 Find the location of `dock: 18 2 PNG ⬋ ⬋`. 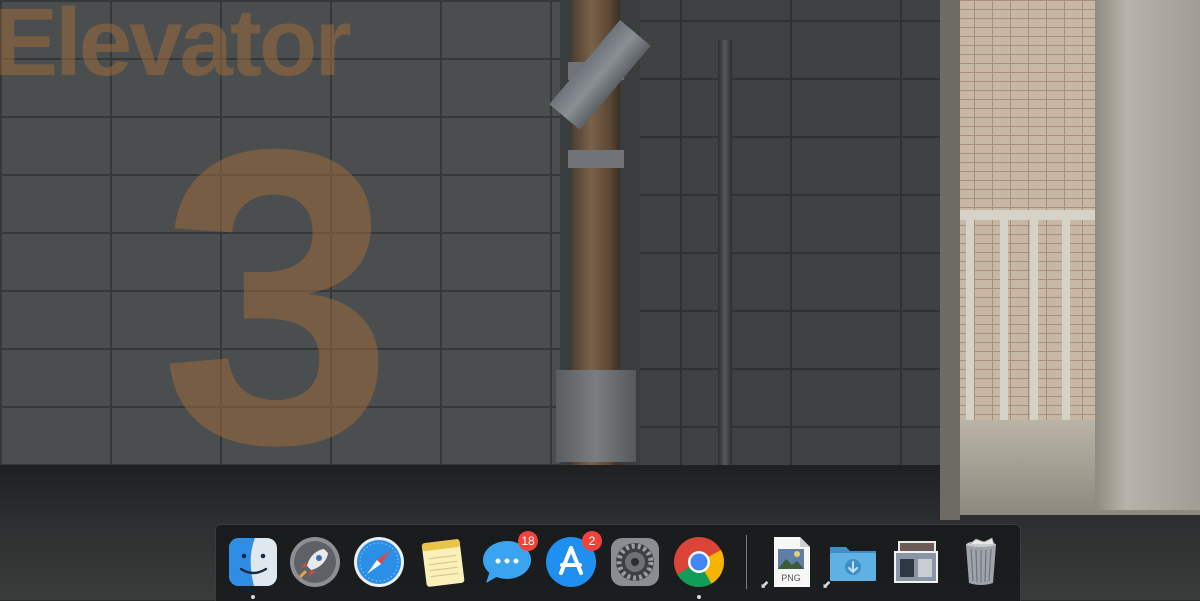

dock: 18 2 PNG ⬋ ⬋ is located at coordinates (618, 562).